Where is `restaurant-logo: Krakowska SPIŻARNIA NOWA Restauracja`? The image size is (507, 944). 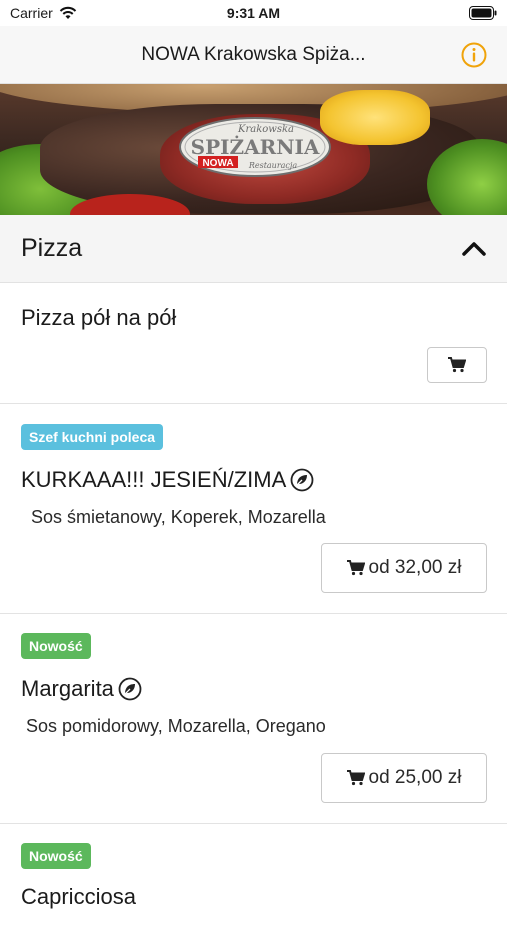
restaurant-logo: Krakowska SPIŻARNIA NOWA Restauracja is located at coordinates (255, 147).